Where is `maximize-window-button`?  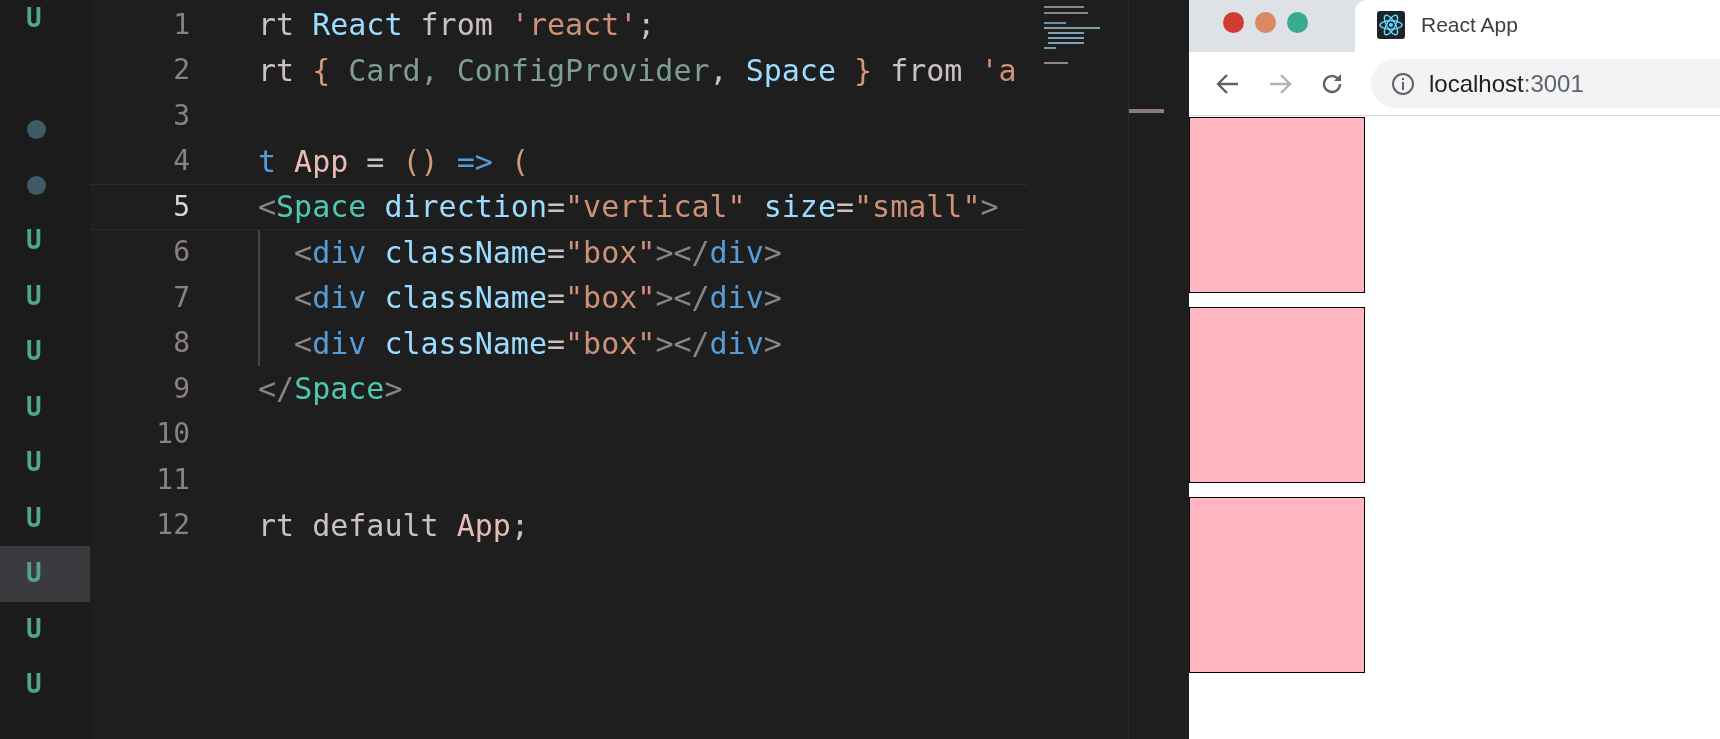 maximize-window-button is located at coordinates (1297, 22).